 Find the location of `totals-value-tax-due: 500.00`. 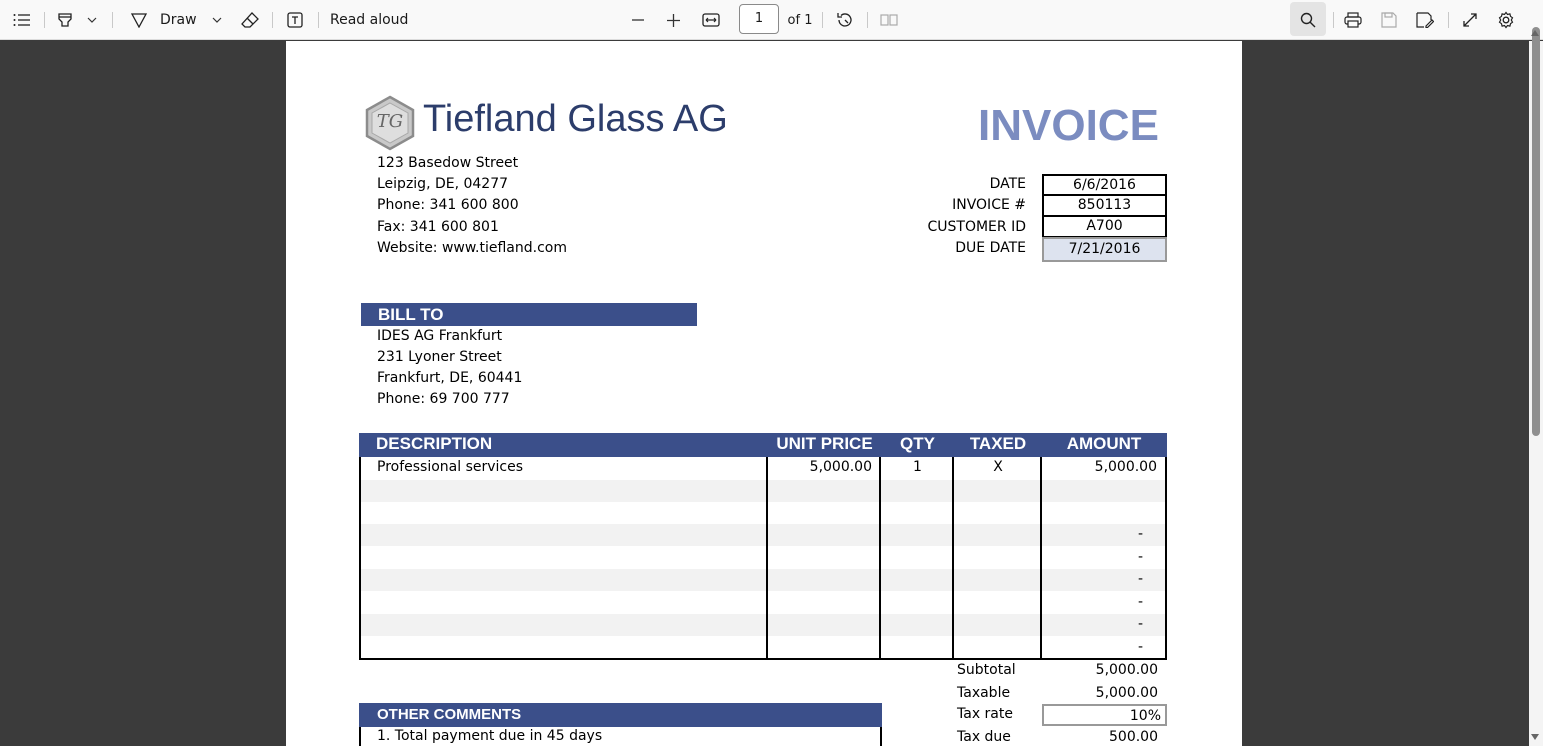

totals-value-tax-due: 500.00 is located at coordinates (1133, 737).